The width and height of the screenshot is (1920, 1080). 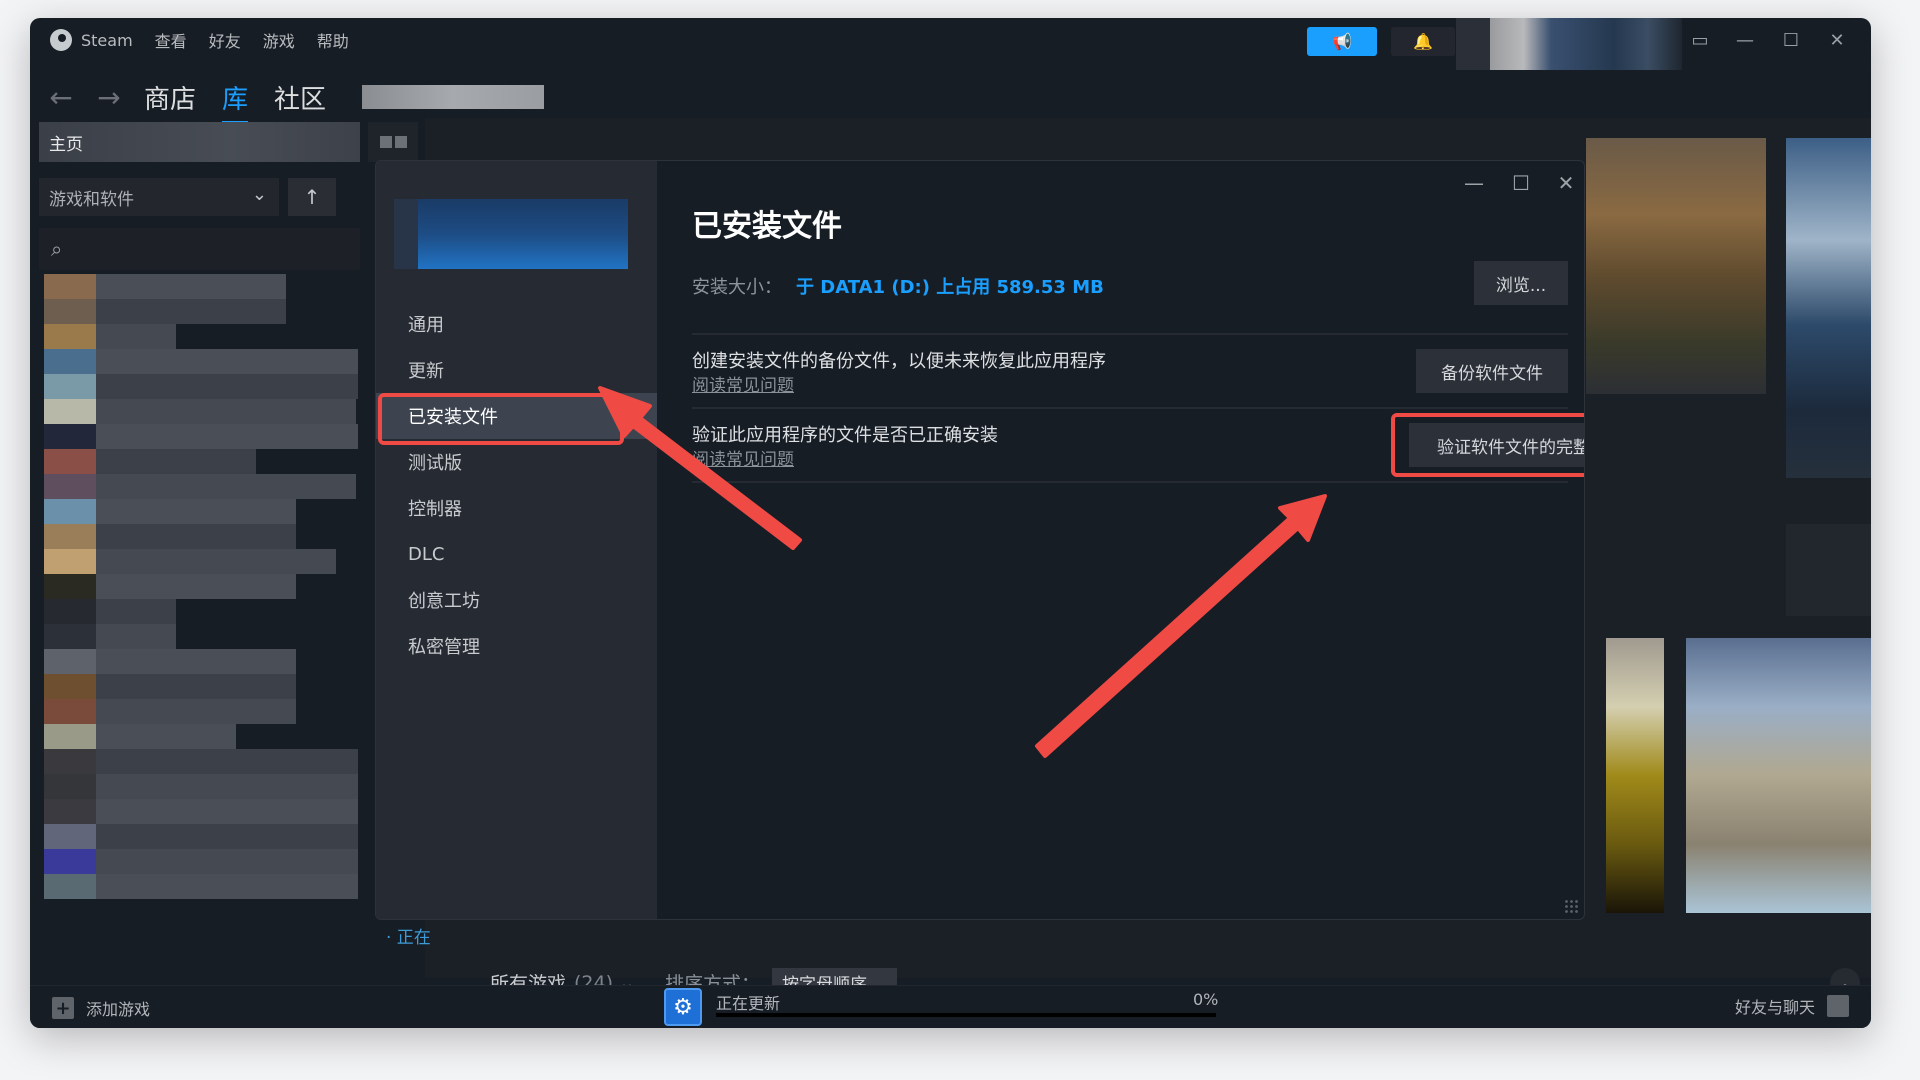 I want to click on plus-icon: +, so click(x=63, y=1008).